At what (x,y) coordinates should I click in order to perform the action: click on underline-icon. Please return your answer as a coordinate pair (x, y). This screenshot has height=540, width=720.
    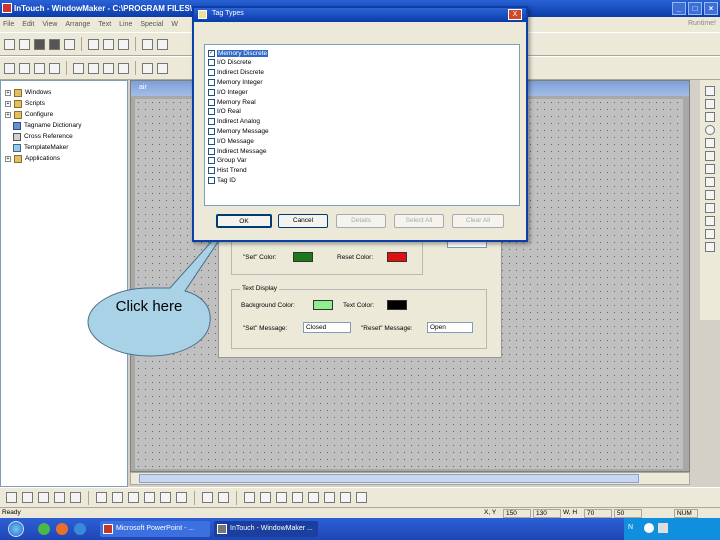
    Looking at the image, I should click on (54, 68).